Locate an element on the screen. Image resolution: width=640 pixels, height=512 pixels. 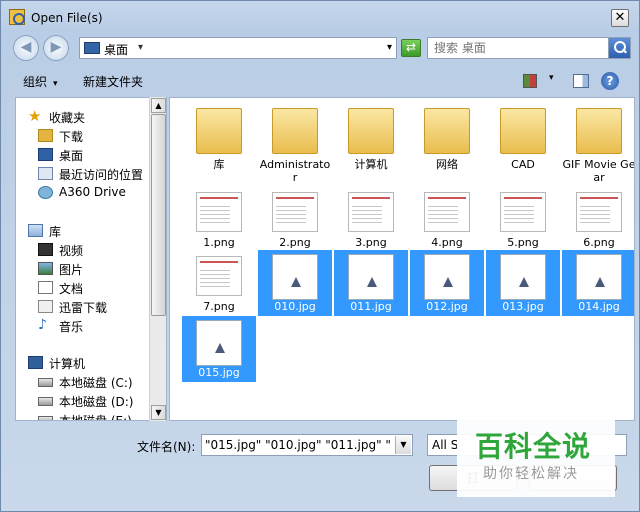
filename-combo: ▼ is located at coordinates (307, 445).